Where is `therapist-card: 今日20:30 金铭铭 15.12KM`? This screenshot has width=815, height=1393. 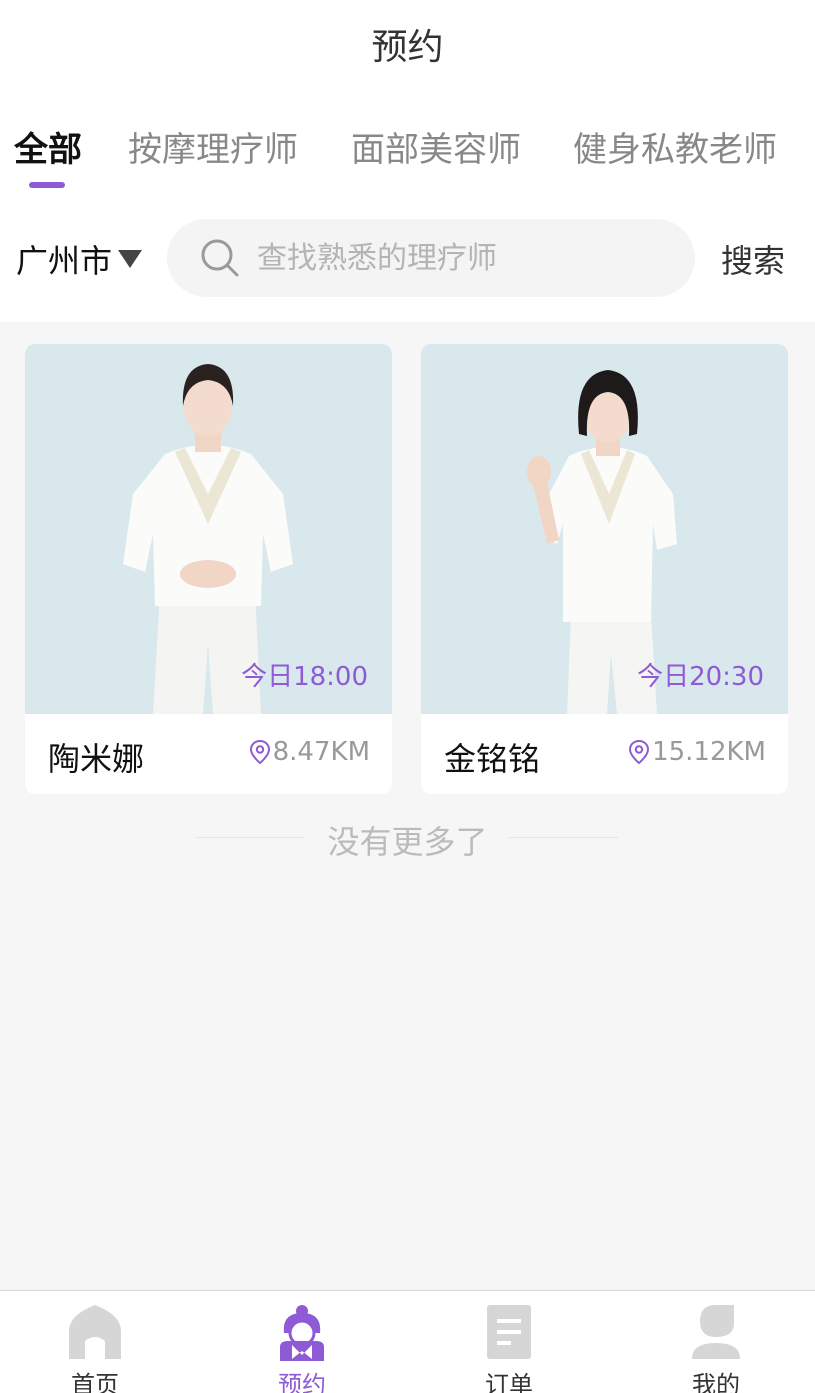 therapist-card: 今日20:30 金铭铭 15.12KM is located at coordinates (604, 569).